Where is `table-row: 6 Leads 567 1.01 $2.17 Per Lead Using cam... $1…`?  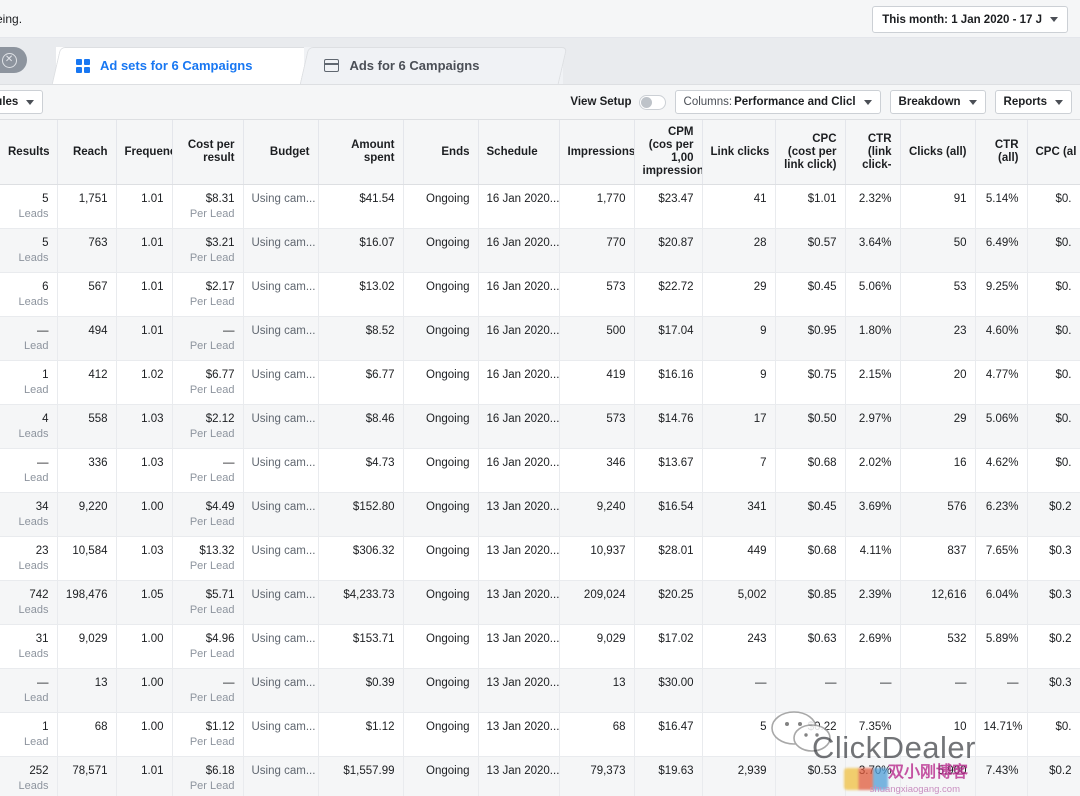 table-row: 6 Leads 567 1.01 $2.17 Per Lead Using cam... $1… is located at coordinates (540, 294).